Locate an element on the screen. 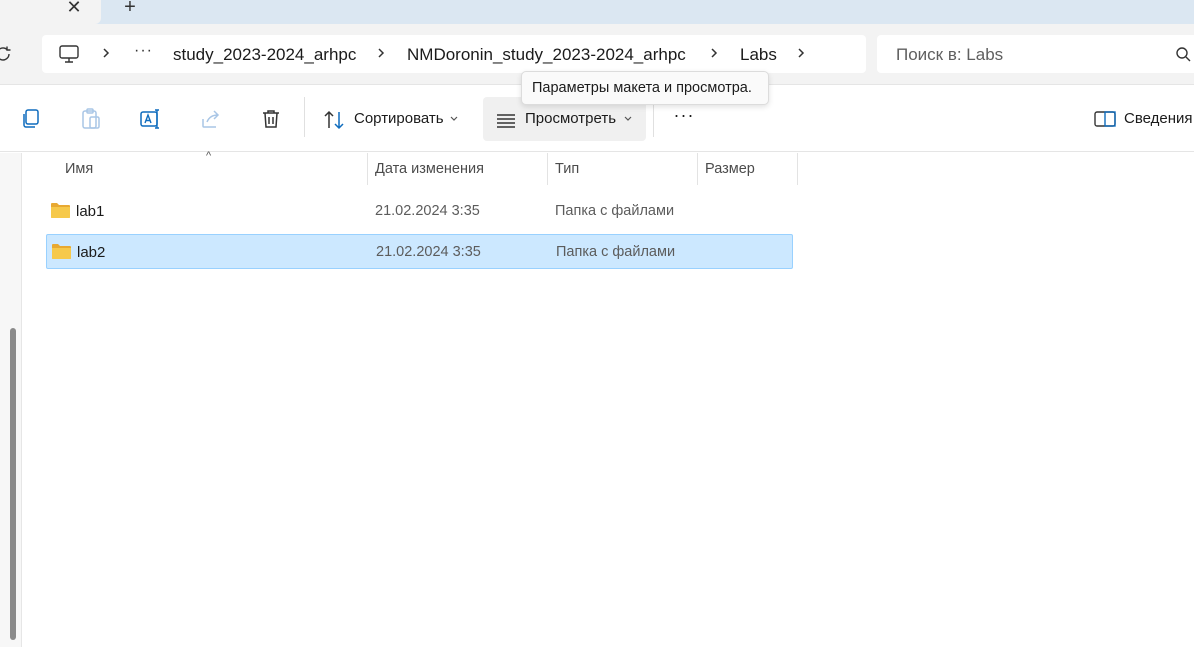 The height and width of the screenshot is (647, 1194). details-pane-icon is located at coordinates (1105, 119).